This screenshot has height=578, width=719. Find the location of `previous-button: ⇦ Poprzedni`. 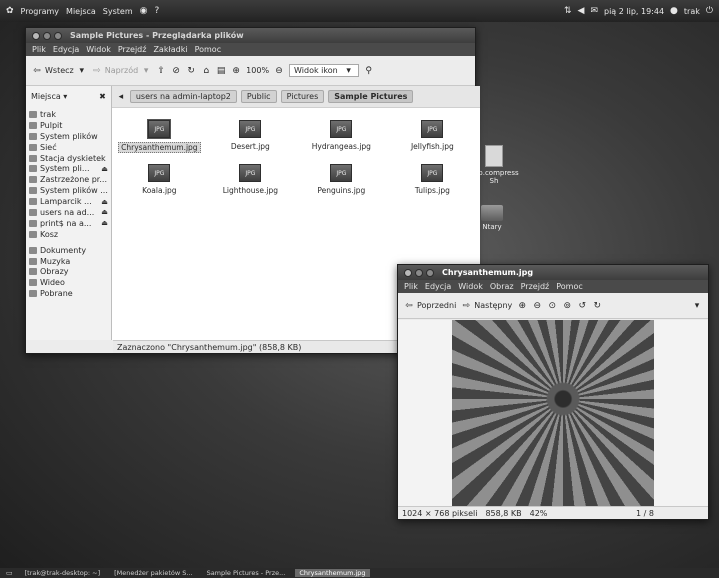

previous-button: ⇦ Poprzedni is located at coordinates (430, 306).